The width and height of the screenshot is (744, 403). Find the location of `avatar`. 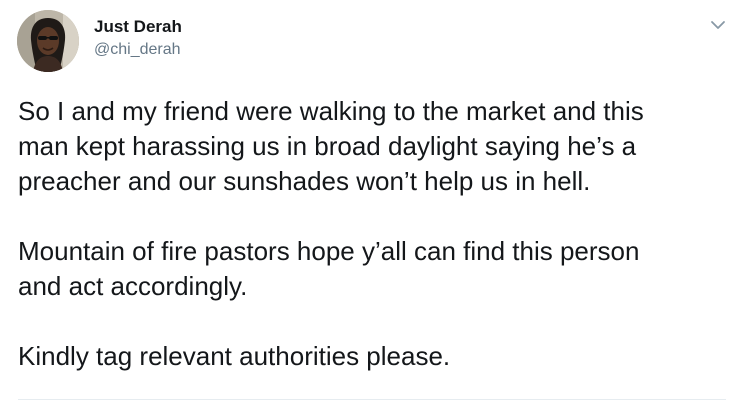

avatar is located at coordinates (48, 41).